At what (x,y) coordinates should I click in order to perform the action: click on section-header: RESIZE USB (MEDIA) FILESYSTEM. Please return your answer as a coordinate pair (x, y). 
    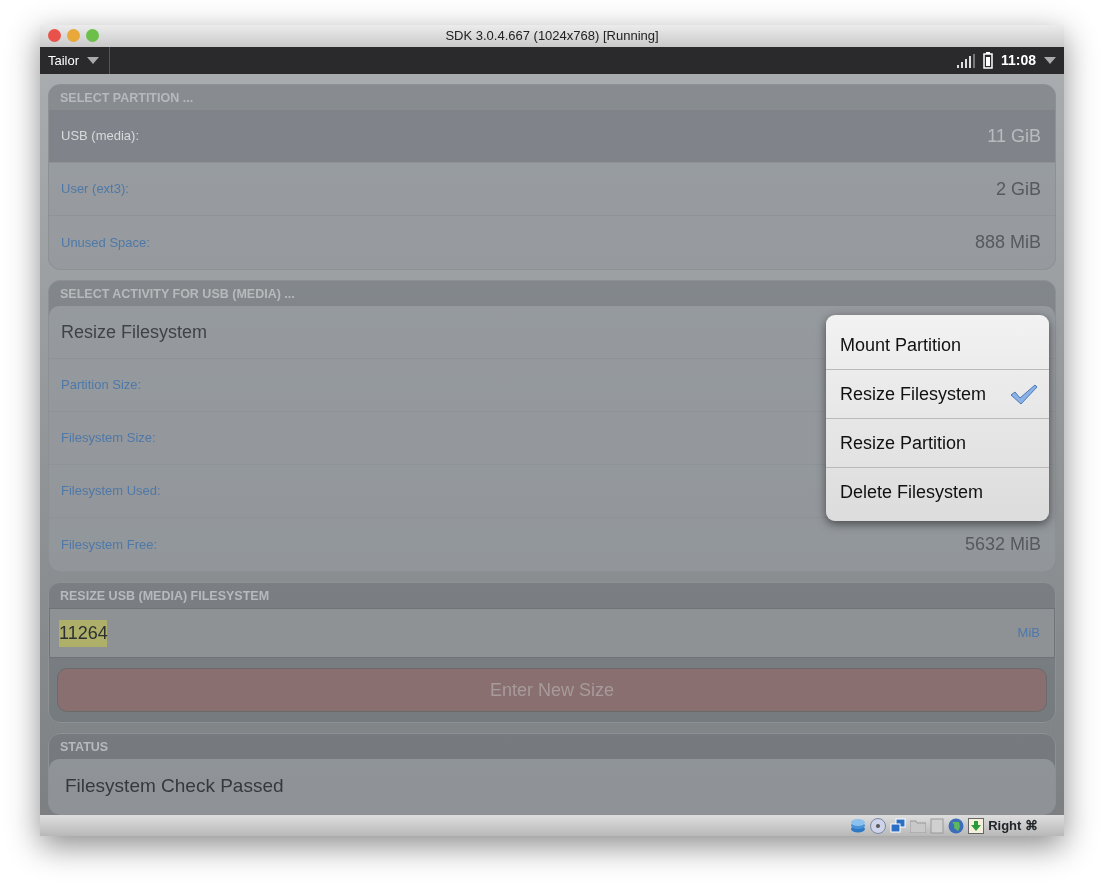
    Looking at the image, I should click on (165, 596).